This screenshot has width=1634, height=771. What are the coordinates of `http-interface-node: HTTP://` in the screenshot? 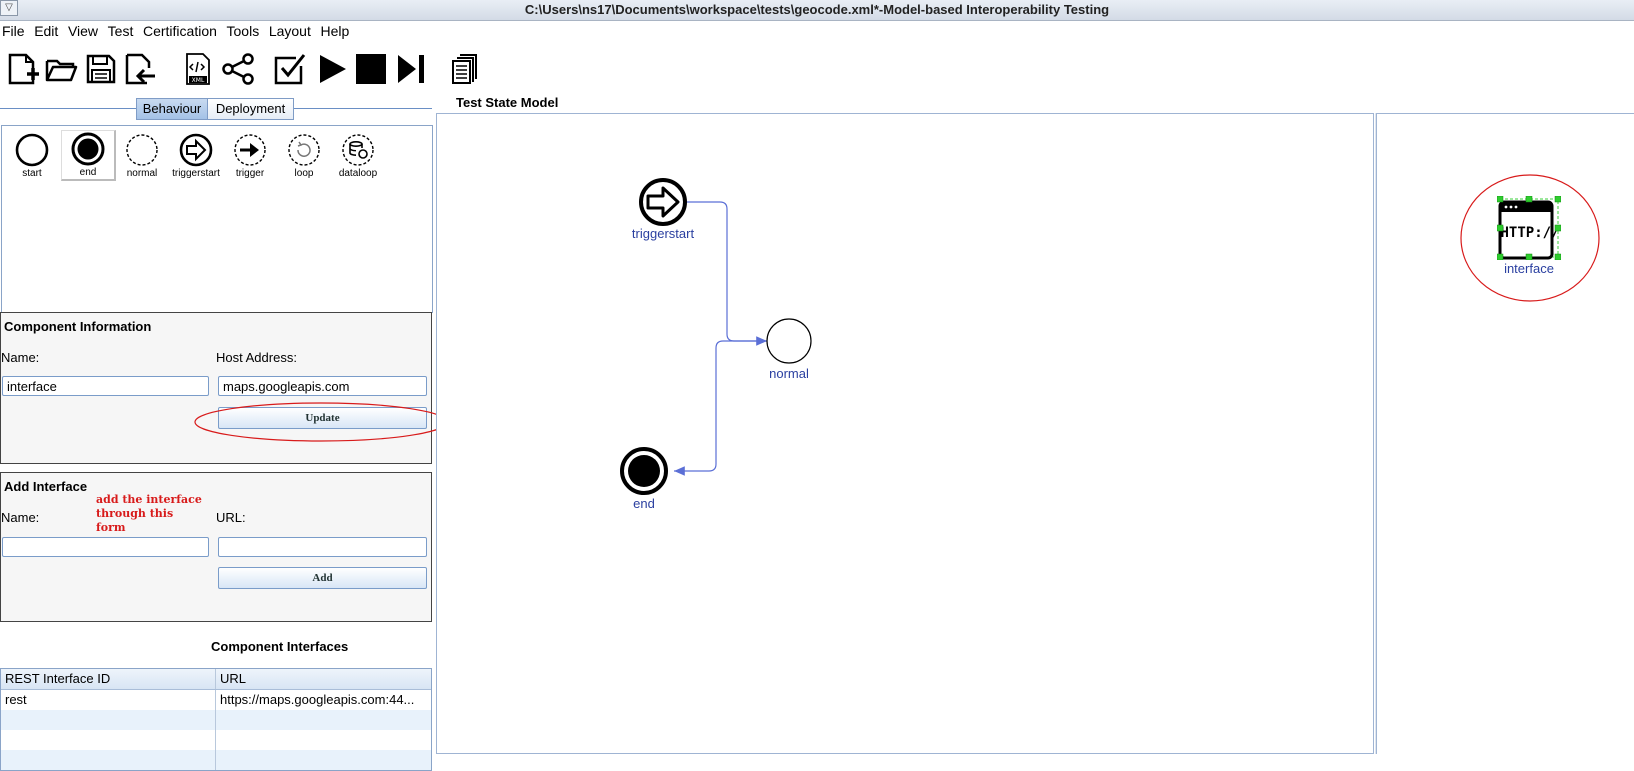 It's located at (1529, 228).